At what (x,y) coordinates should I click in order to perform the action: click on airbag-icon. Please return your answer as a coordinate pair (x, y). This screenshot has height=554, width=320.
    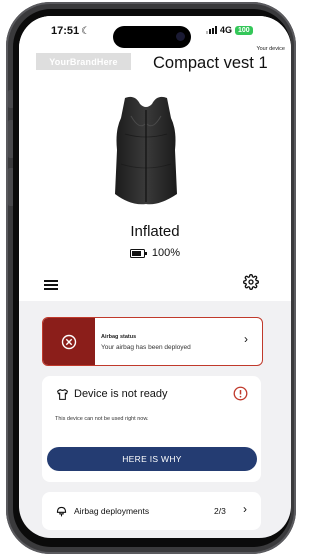
    Looking at the image, I should click on (61, 511).